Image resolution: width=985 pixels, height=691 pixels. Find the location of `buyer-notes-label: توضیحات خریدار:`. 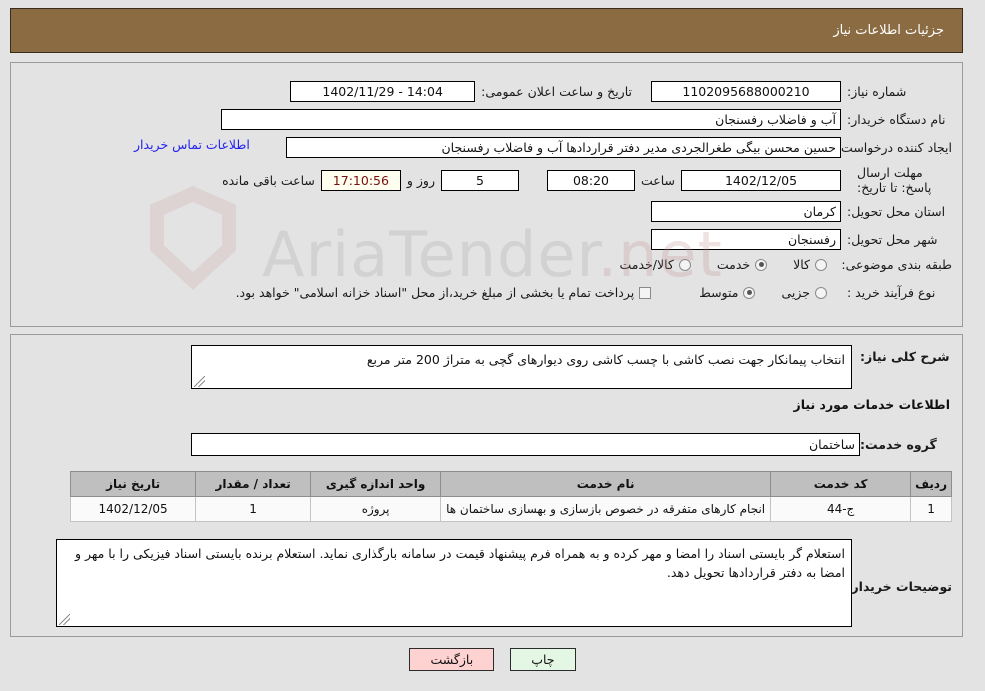

buyer-notes-label: توضیحات خریدار: is located at coordinates (899, 586).